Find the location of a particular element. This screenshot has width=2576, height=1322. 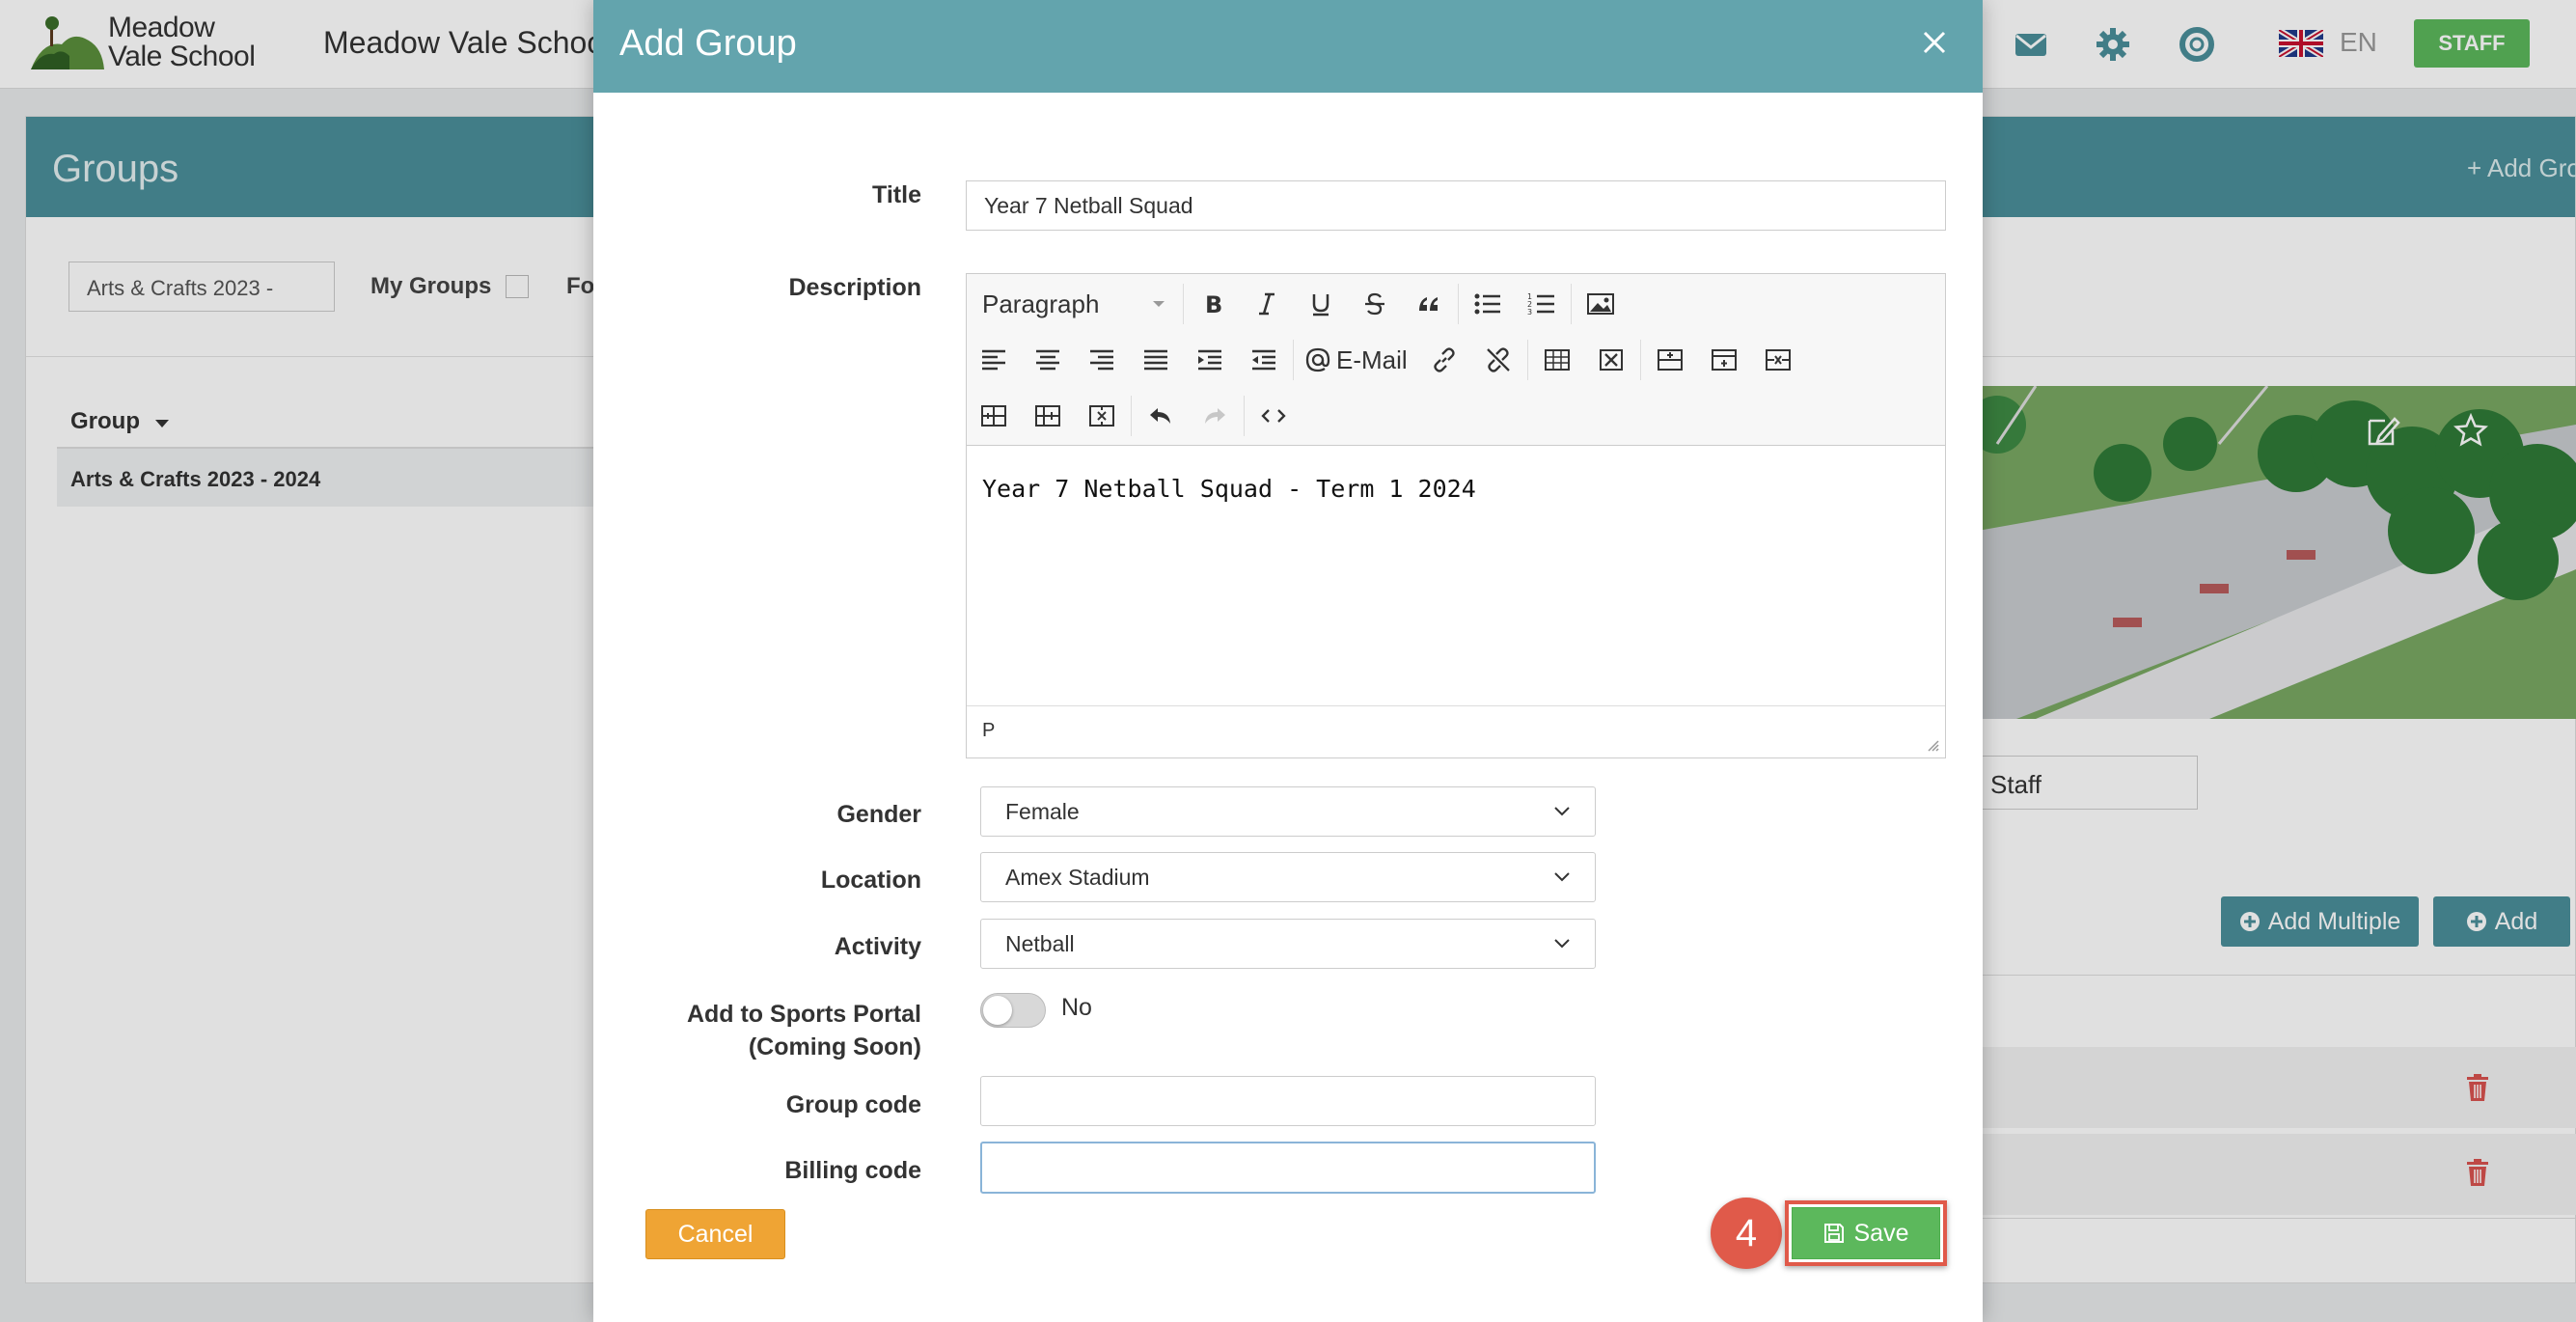

row-insert-after-icon is located at coordinates (1724, 360).